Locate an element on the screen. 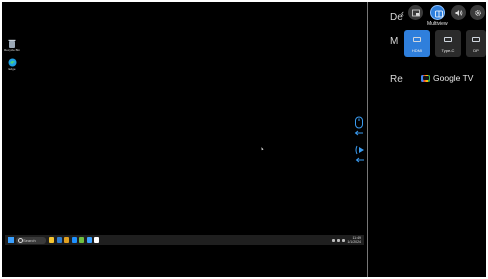  volume-button is located at coordinates (458, 12).